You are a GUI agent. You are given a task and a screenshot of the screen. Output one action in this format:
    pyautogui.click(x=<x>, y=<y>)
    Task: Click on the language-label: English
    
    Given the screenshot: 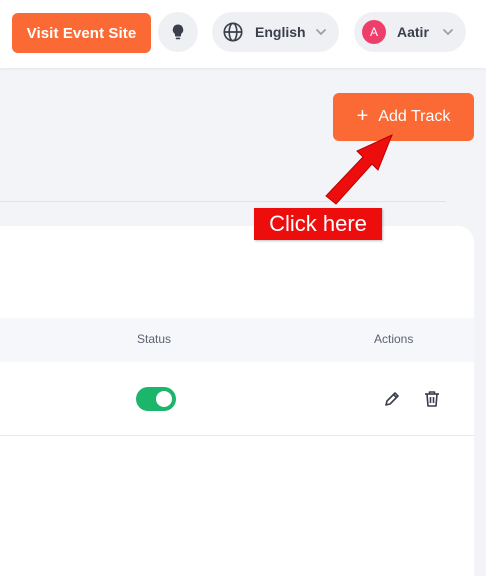 What is the action you would take?
    pyautogui.click(x=280, y=32)
    